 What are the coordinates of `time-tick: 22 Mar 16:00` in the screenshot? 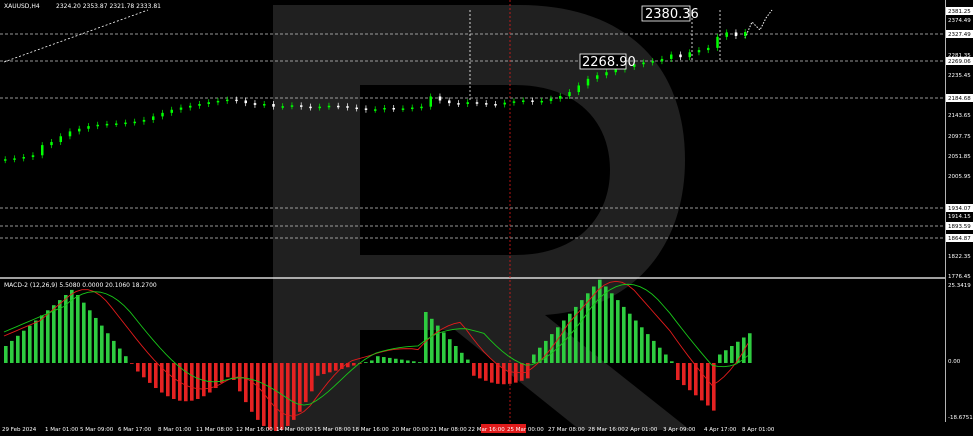 It's located at (486, 430).